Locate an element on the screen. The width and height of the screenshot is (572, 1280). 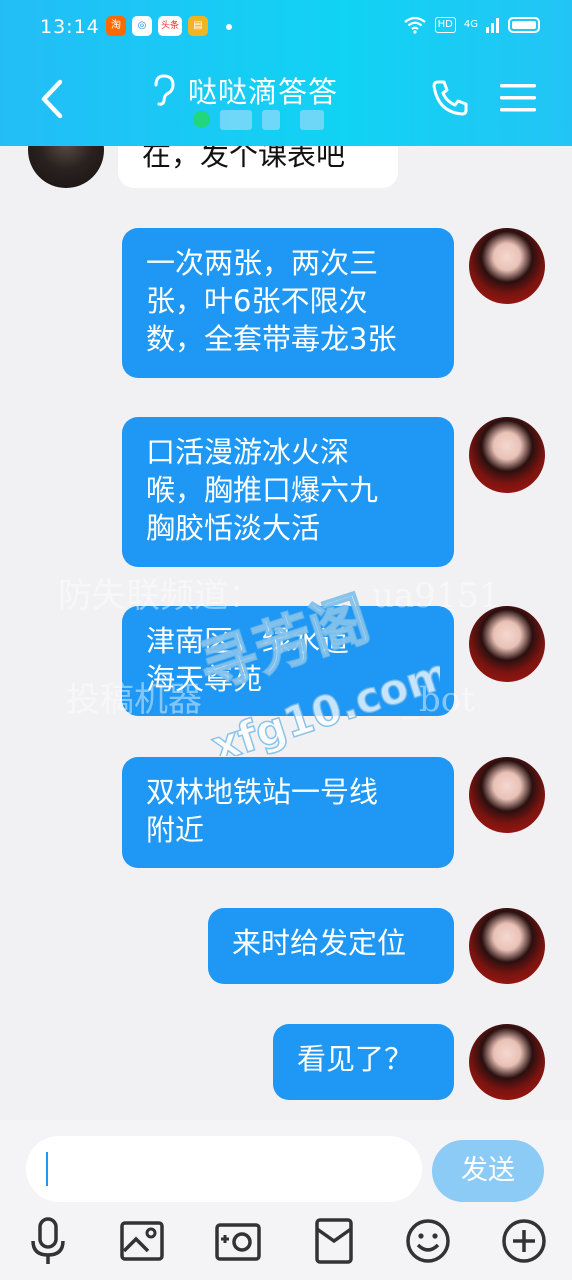
message-bubble-outgoing: 双林地铁站一号线 附近 is located at coordinates (288, 812).